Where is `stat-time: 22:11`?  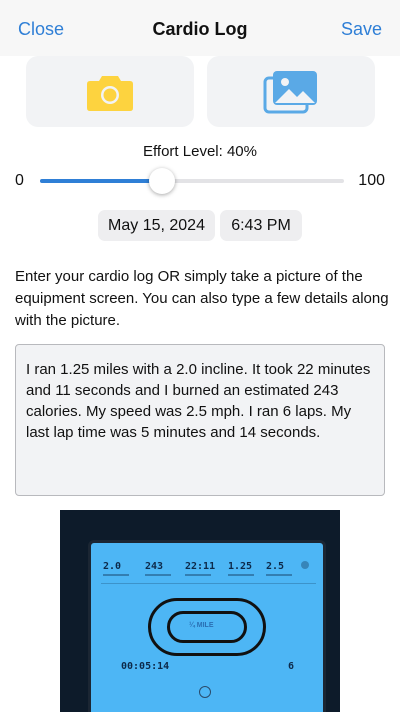 stat-time: 22:11 is located at coordinates (200, 566).